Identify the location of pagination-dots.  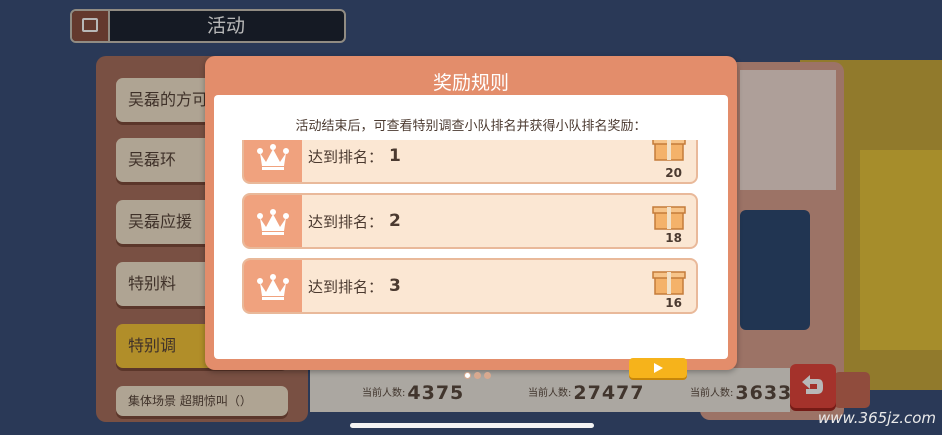
(479, 373).